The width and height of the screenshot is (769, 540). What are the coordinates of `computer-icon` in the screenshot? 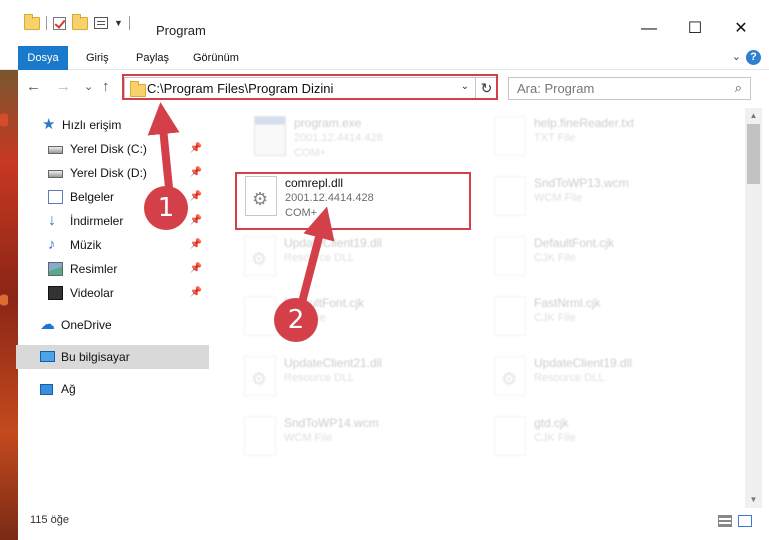 It's located at (47, 356).